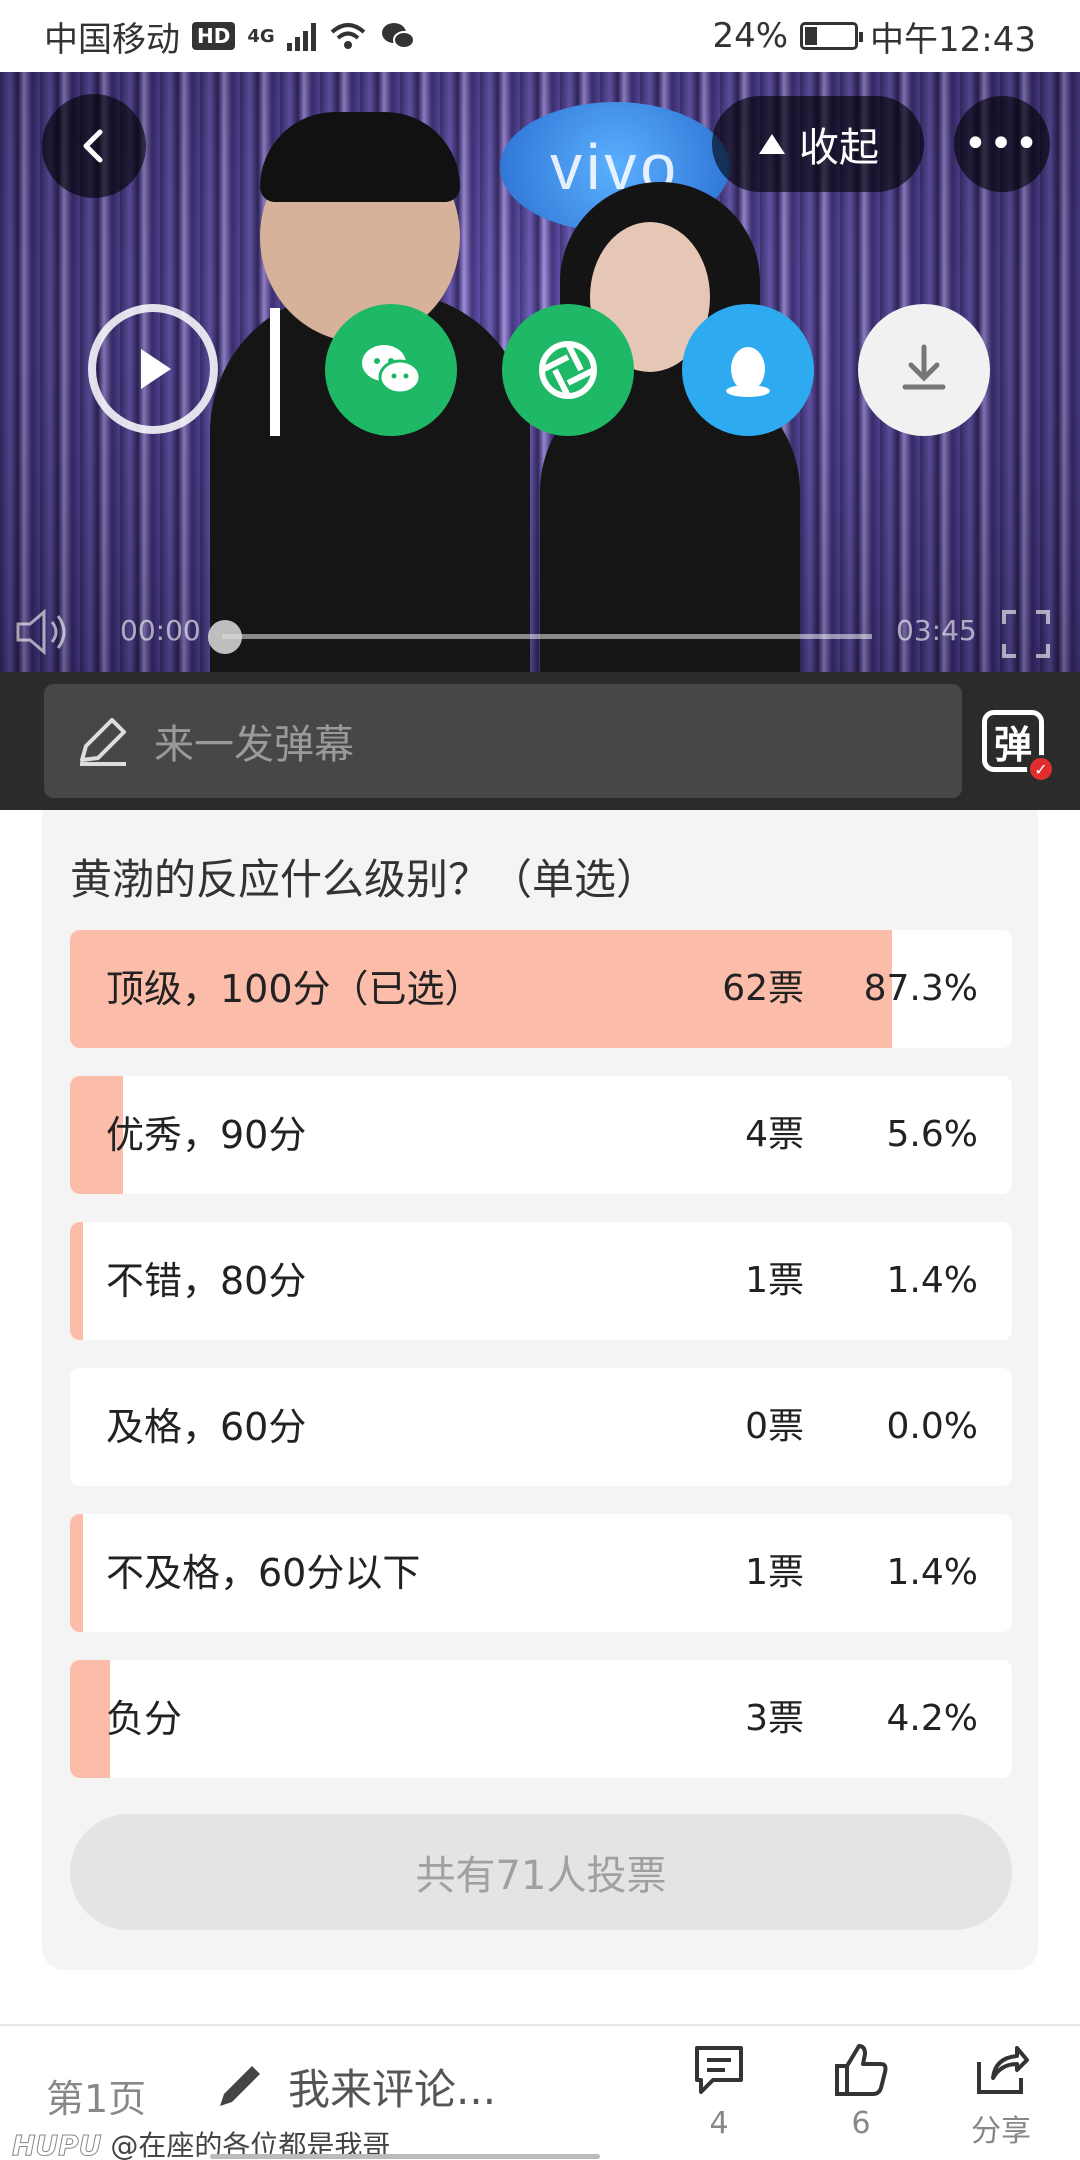 This screenshot has height=2160, width=1080. I want to click on back-button, so click(94, 146).